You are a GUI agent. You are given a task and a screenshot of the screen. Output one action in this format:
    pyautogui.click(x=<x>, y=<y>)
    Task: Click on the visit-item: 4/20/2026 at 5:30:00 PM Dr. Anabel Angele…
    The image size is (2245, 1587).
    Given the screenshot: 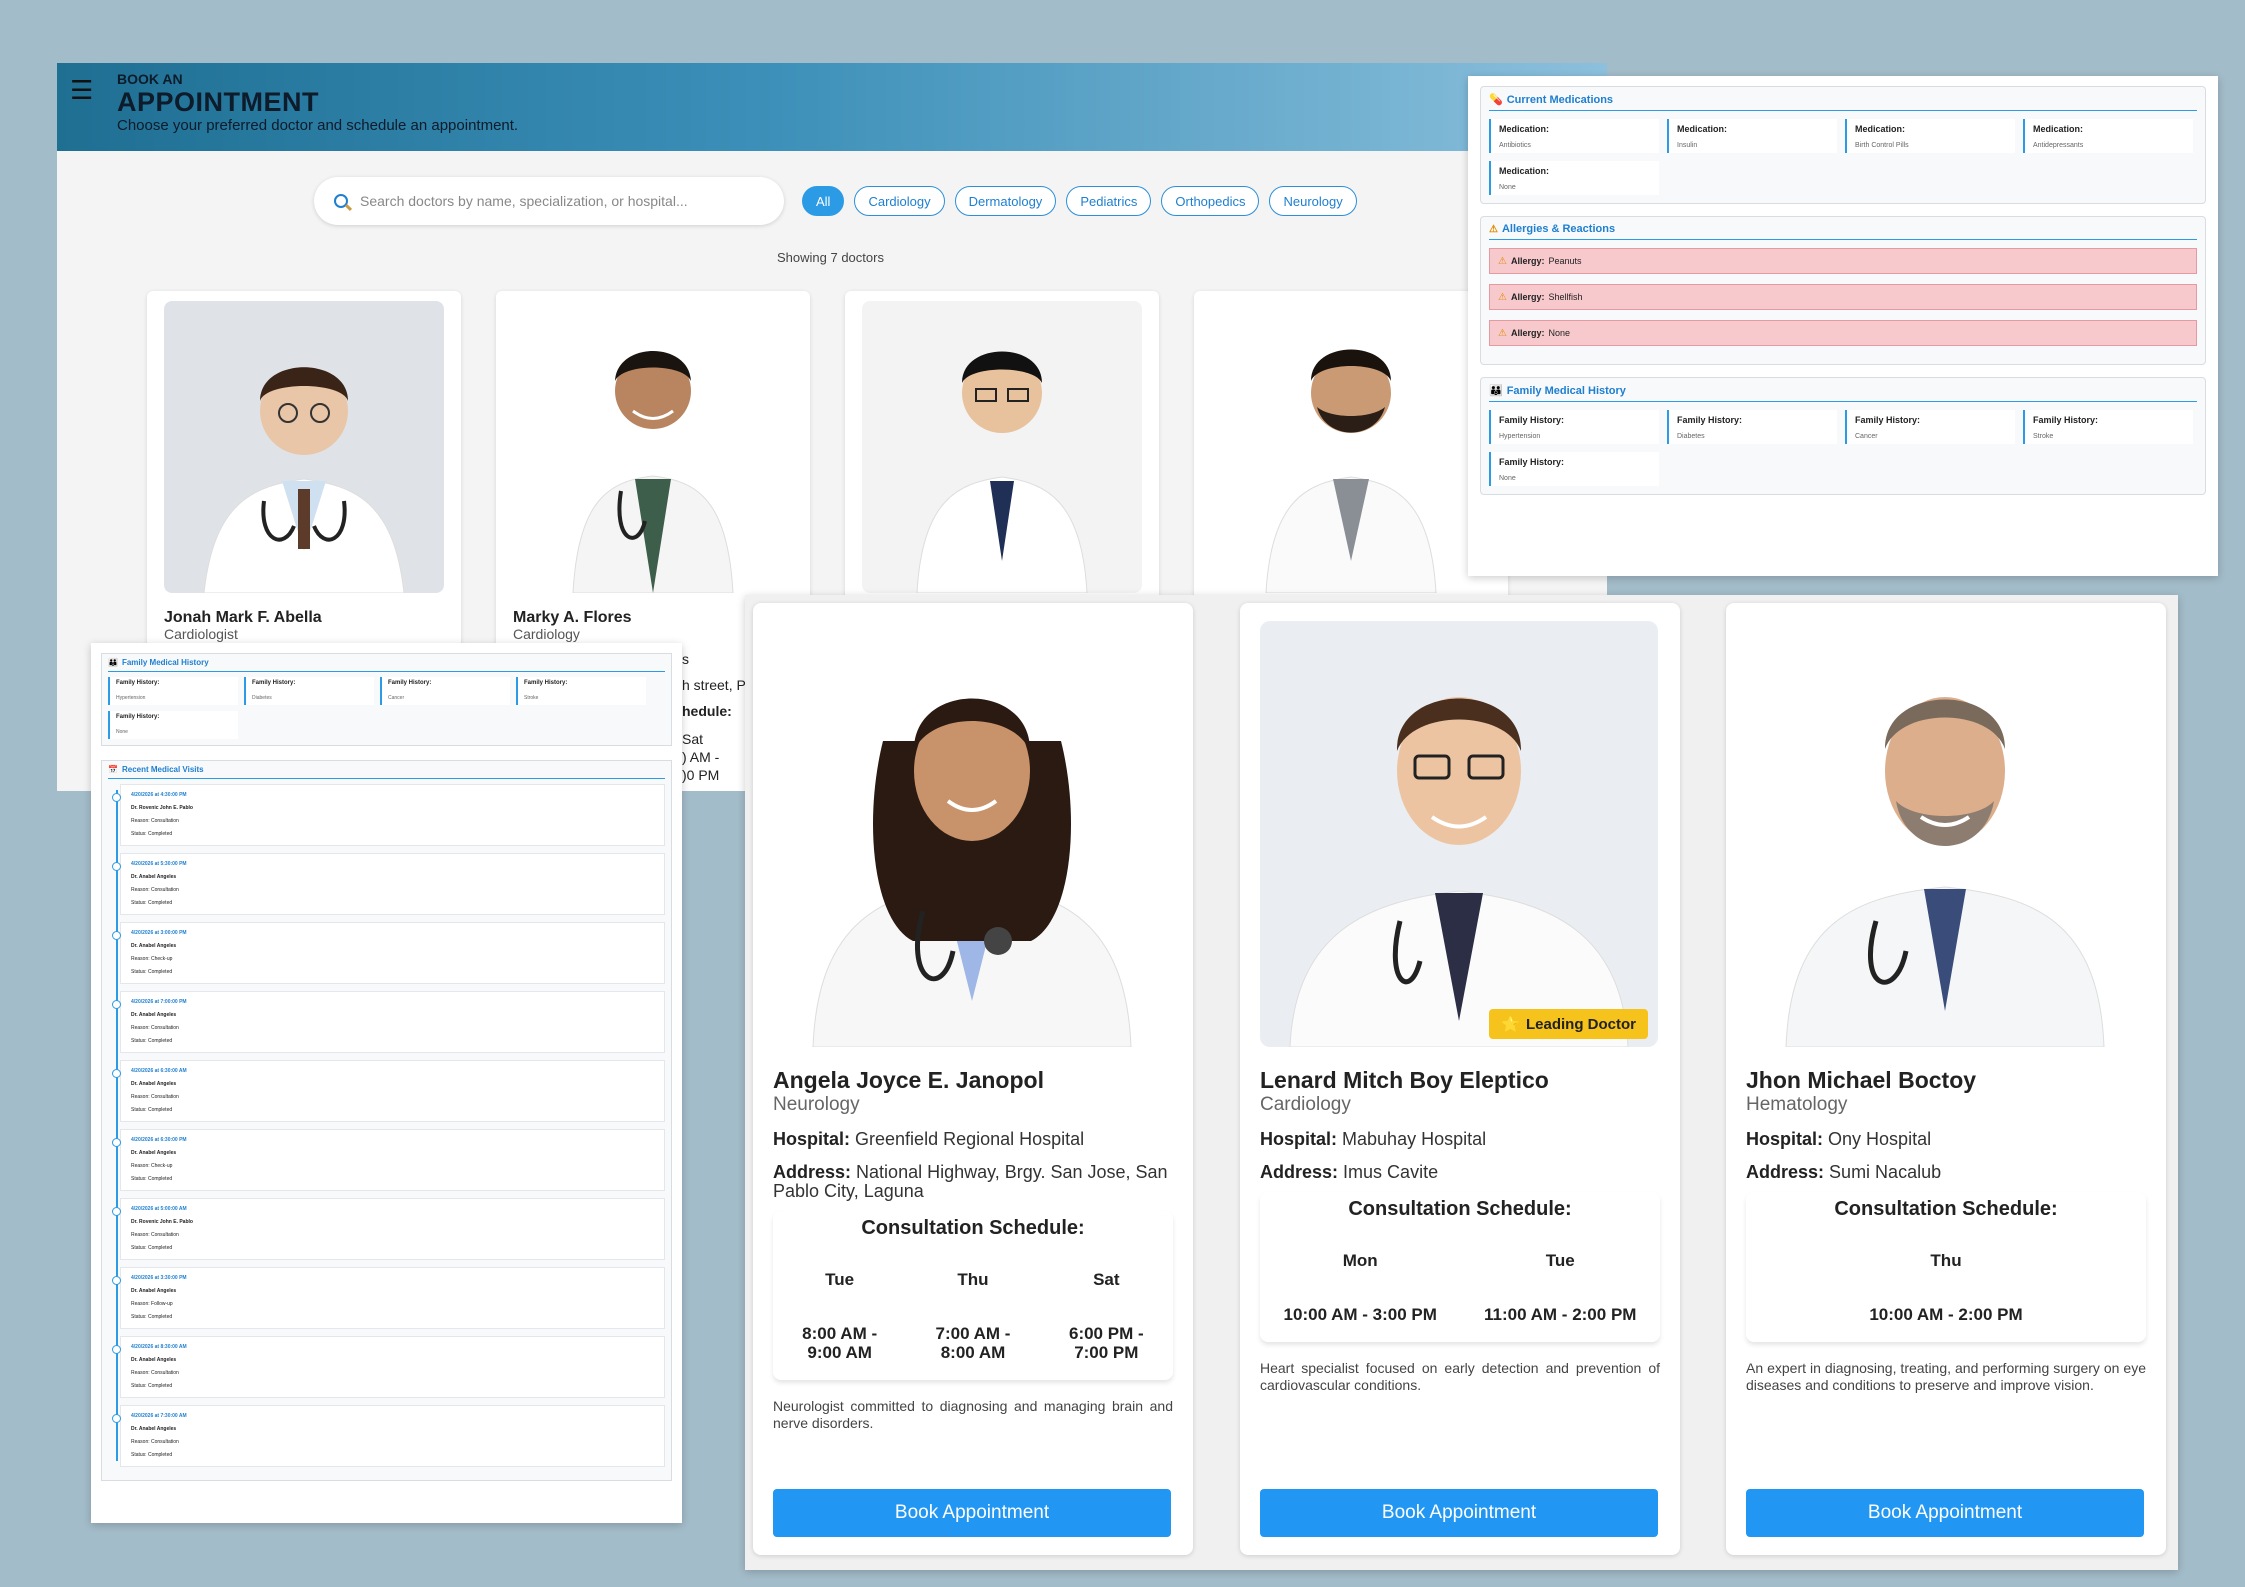 What is the action you would take?
    pyautogui.click(x=388, y=884)
    